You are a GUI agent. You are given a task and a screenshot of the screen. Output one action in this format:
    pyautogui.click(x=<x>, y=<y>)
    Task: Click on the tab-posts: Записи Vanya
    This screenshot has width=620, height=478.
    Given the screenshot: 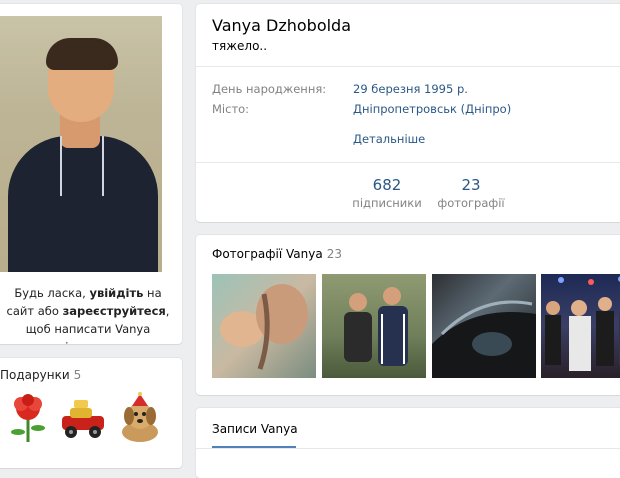 What is the action you would take?
    pyautogui.click(x=255, y=429)
    